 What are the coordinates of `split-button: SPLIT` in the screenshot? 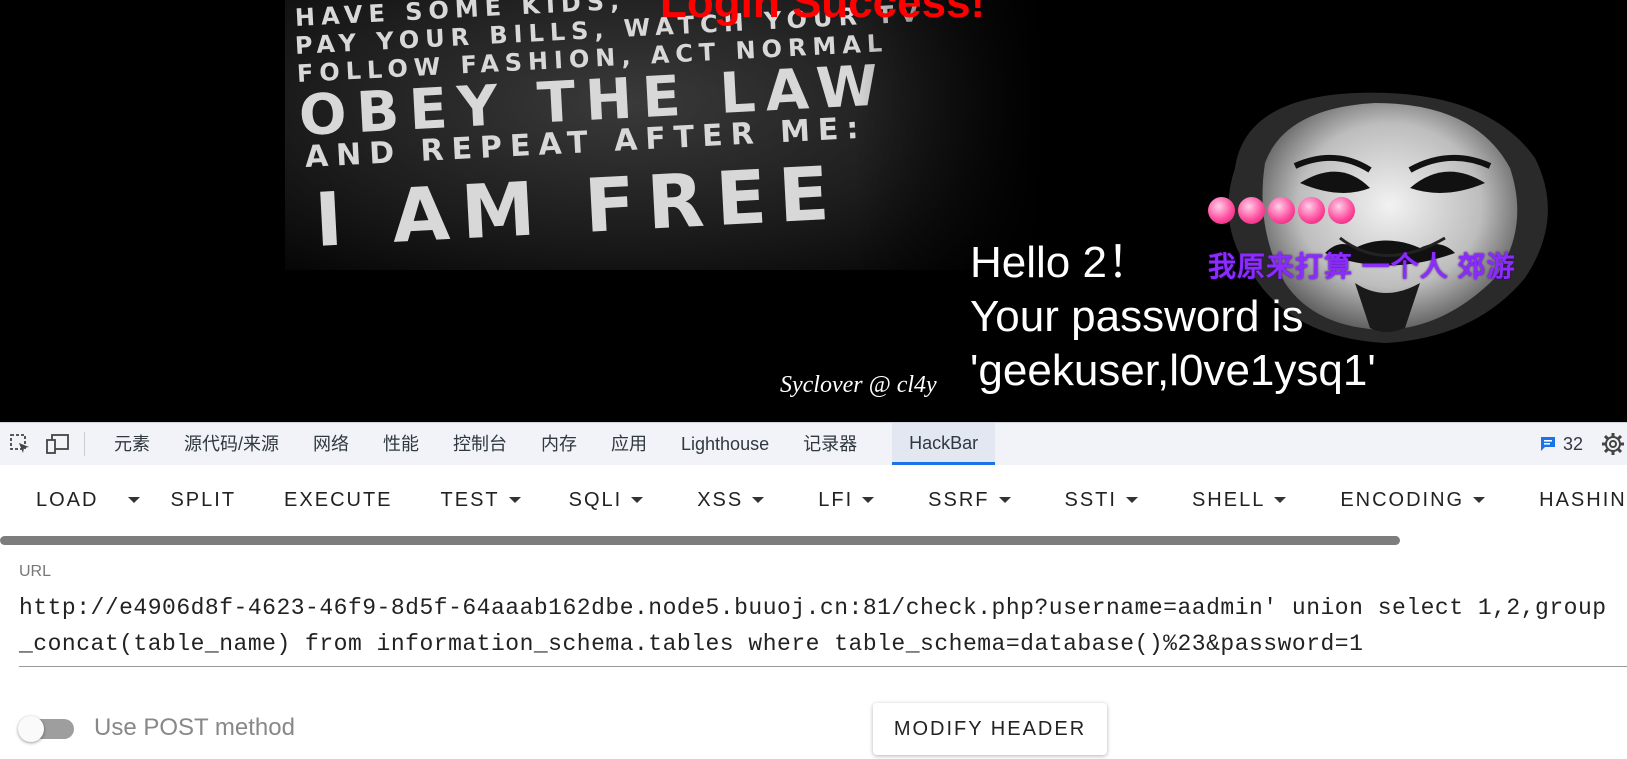 It's located at (203, 500).